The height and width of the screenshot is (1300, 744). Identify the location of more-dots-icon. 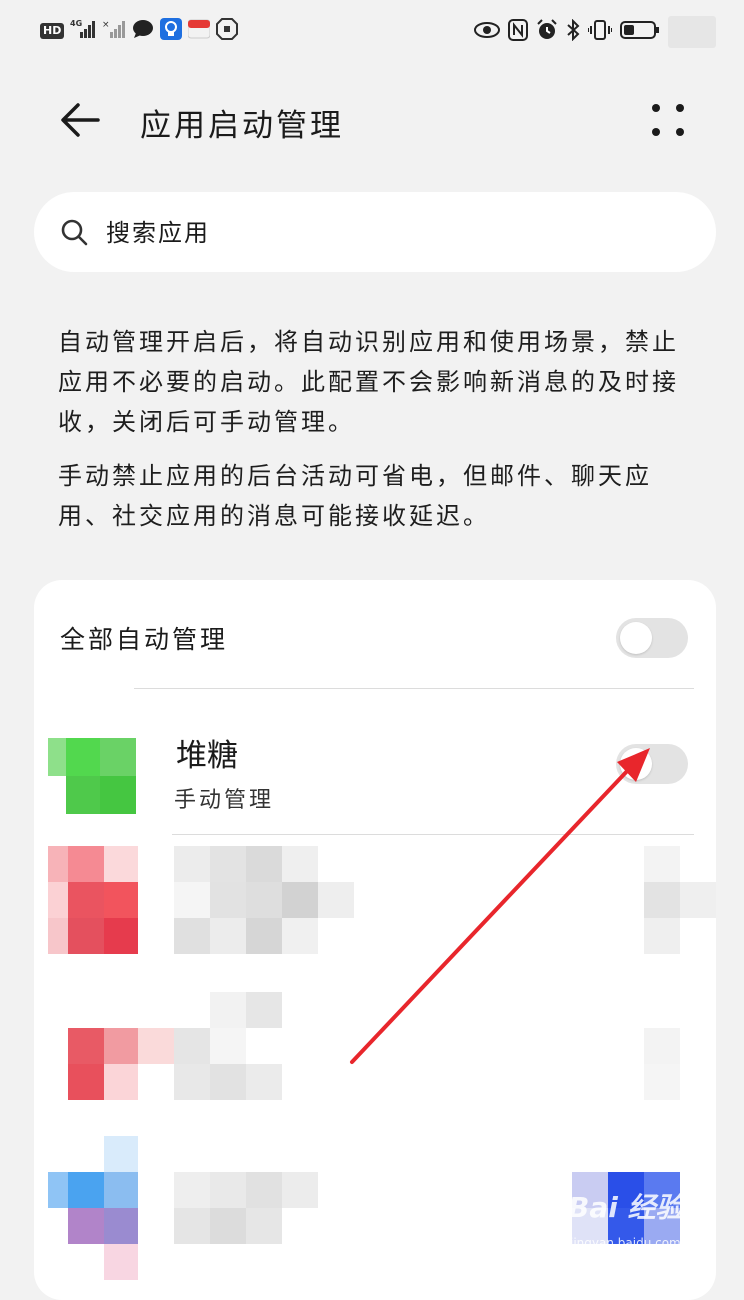
(668, 120).